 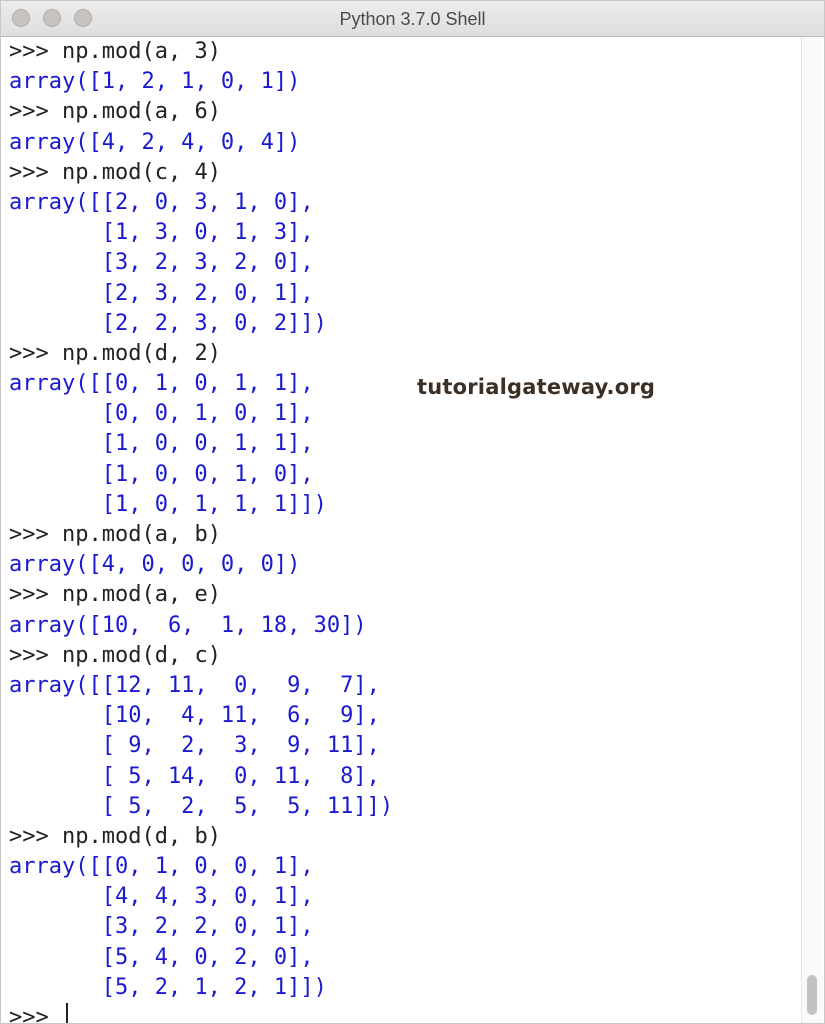 I want to click on shell-input-line: >>> np.mod(a, b), so click(x=201, y=535).